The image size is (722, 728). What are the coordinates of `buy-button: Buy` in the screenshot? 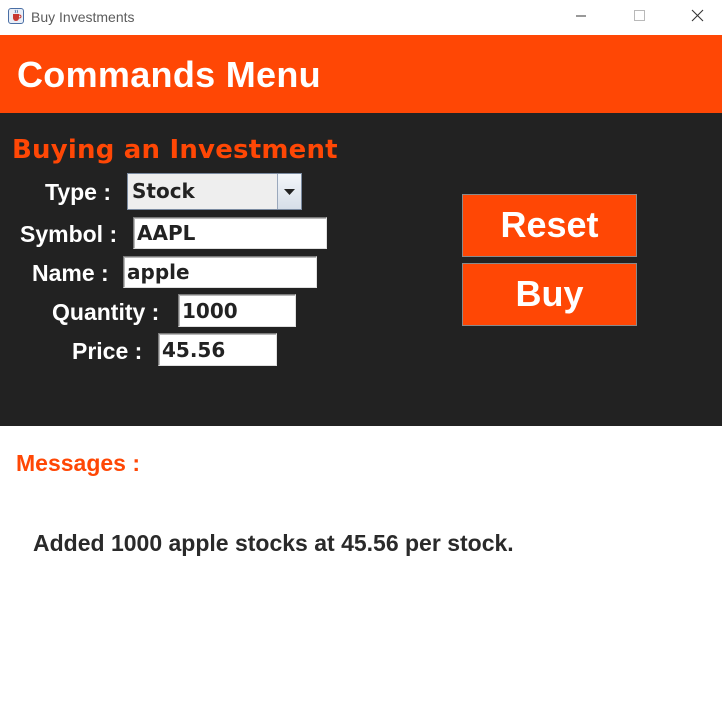 It's located at (549, 294).